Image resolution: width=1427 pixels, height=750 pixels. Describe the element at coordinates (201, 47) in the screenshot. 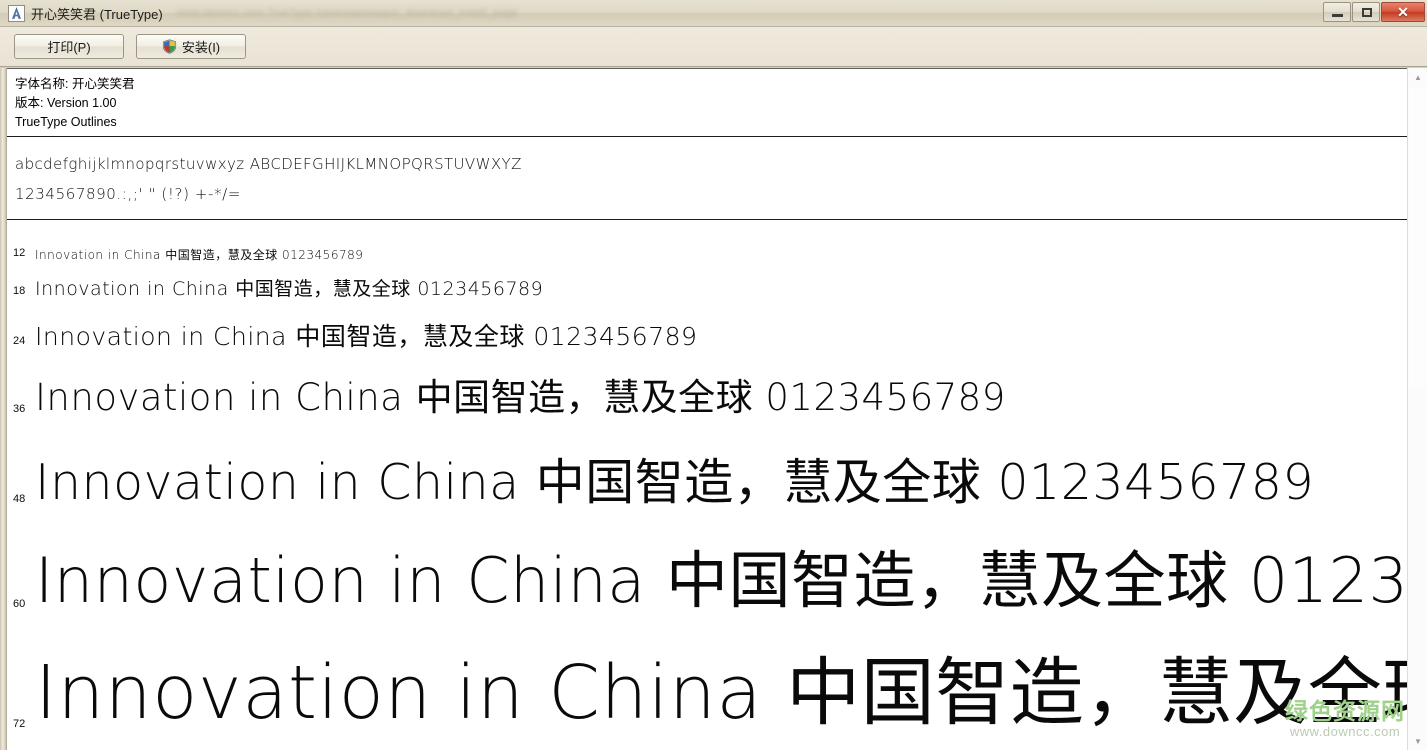

I see `install-button-label: 安装(I)` at that location.